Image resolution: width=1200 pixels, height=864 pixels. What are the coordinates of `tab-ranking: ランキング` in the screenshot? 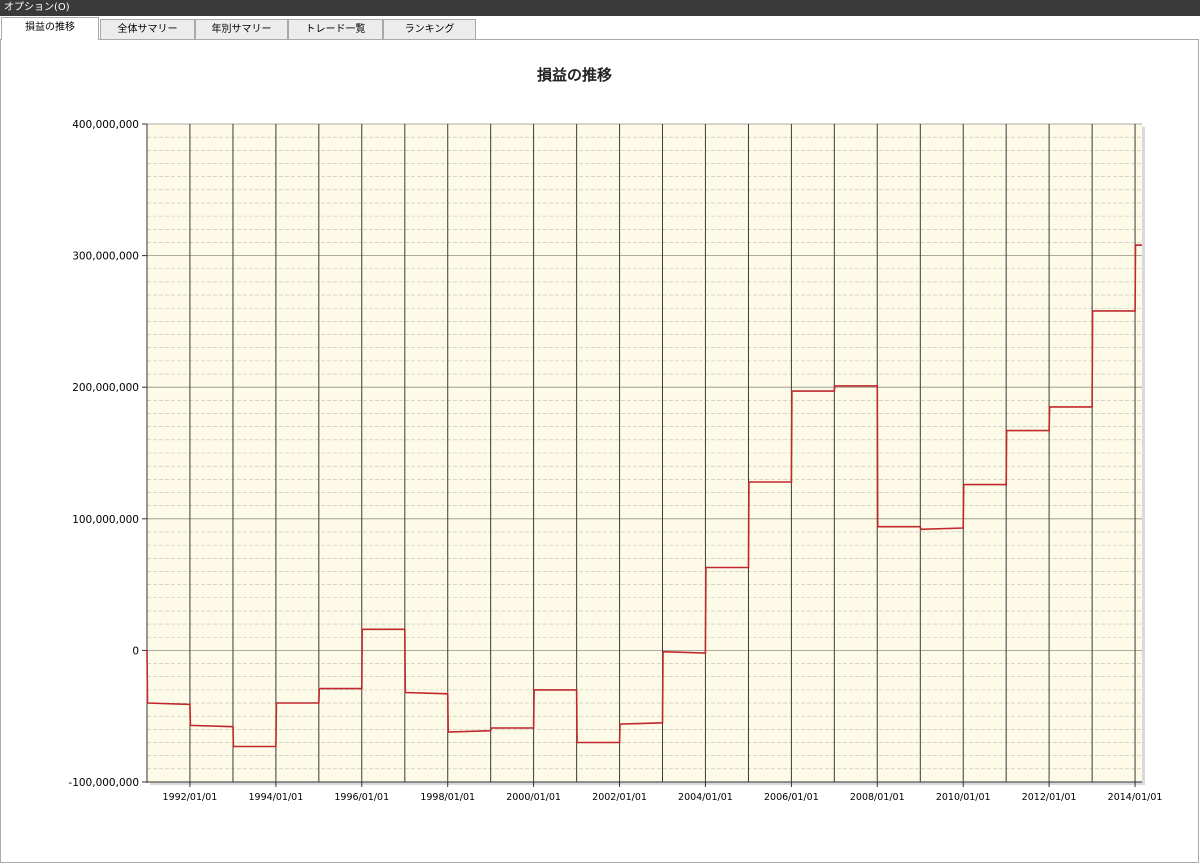 It's located at (429, 29).